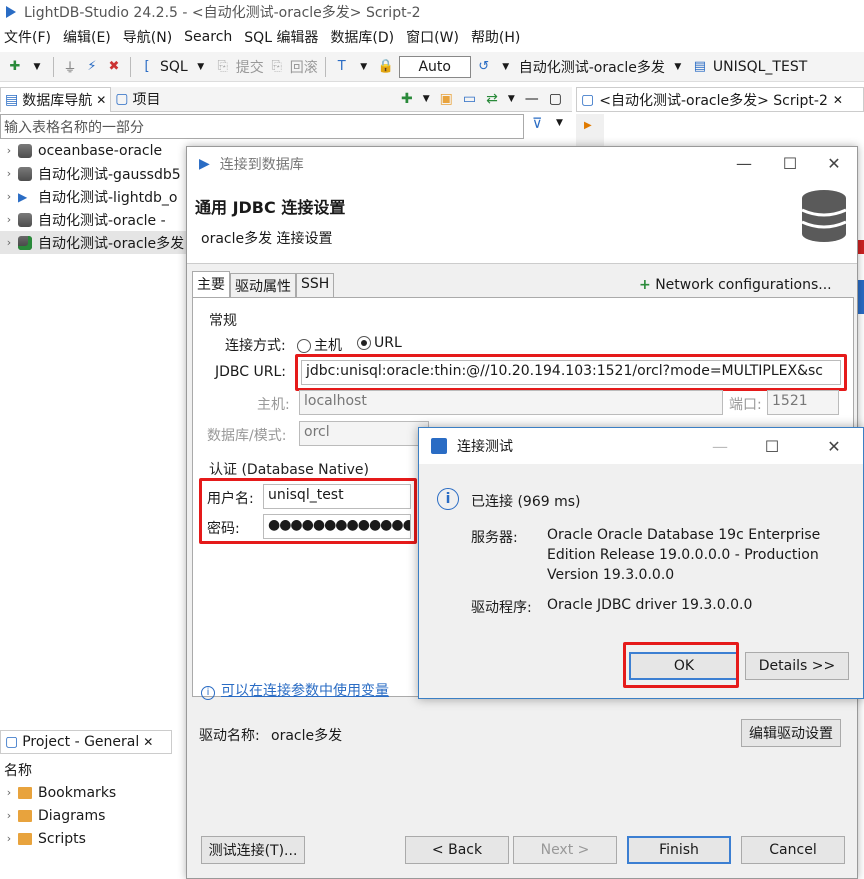 The image size is (864, 879). I want to click on lock-icon: 🔒, so click(386, 67).